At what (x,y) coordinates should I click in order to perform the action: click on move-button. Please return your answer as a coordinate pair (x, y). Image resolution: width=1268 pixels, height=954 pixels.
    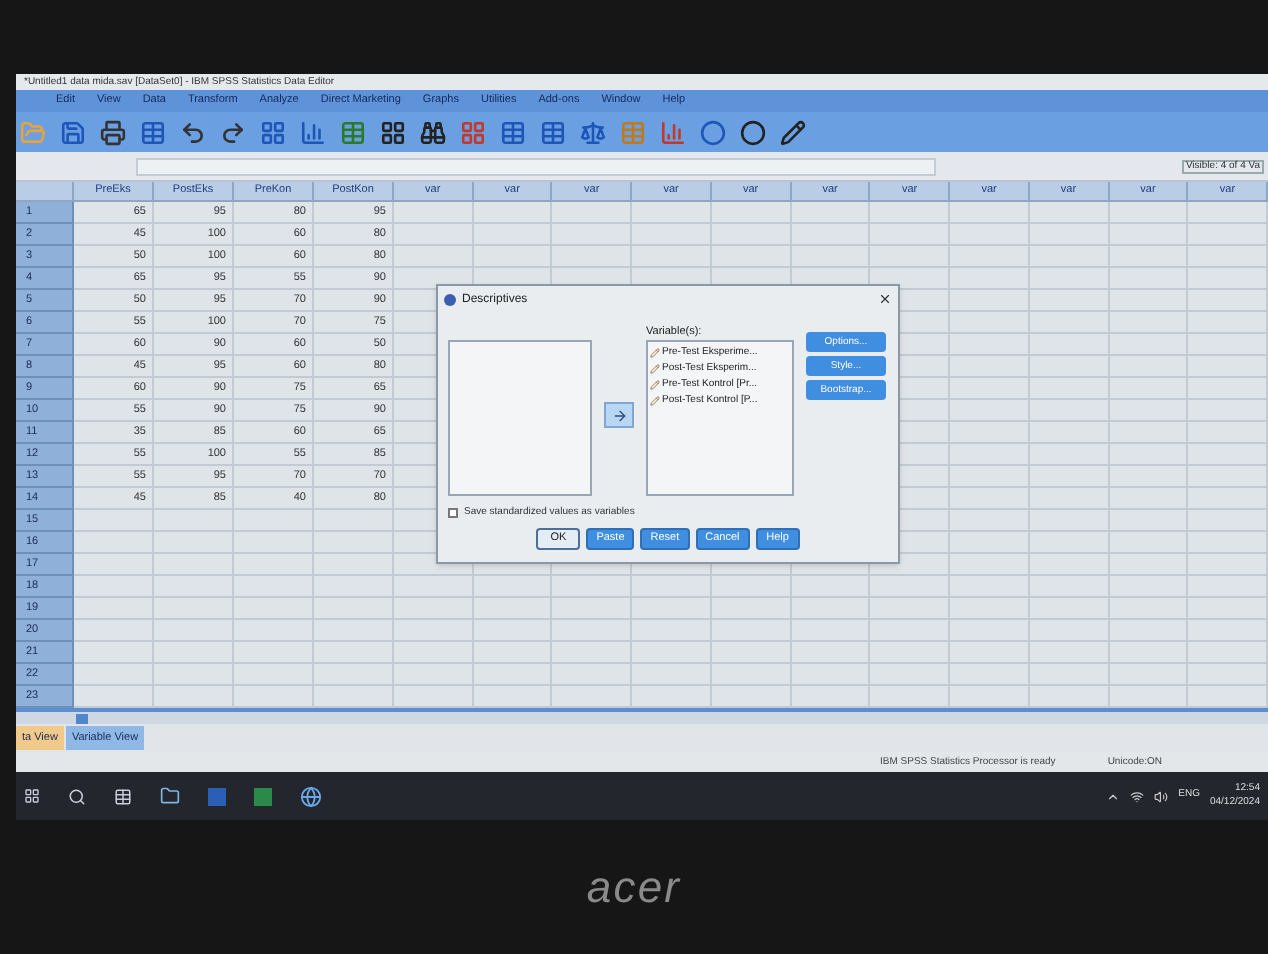
    Looking at the image, I should click on (619, 415).